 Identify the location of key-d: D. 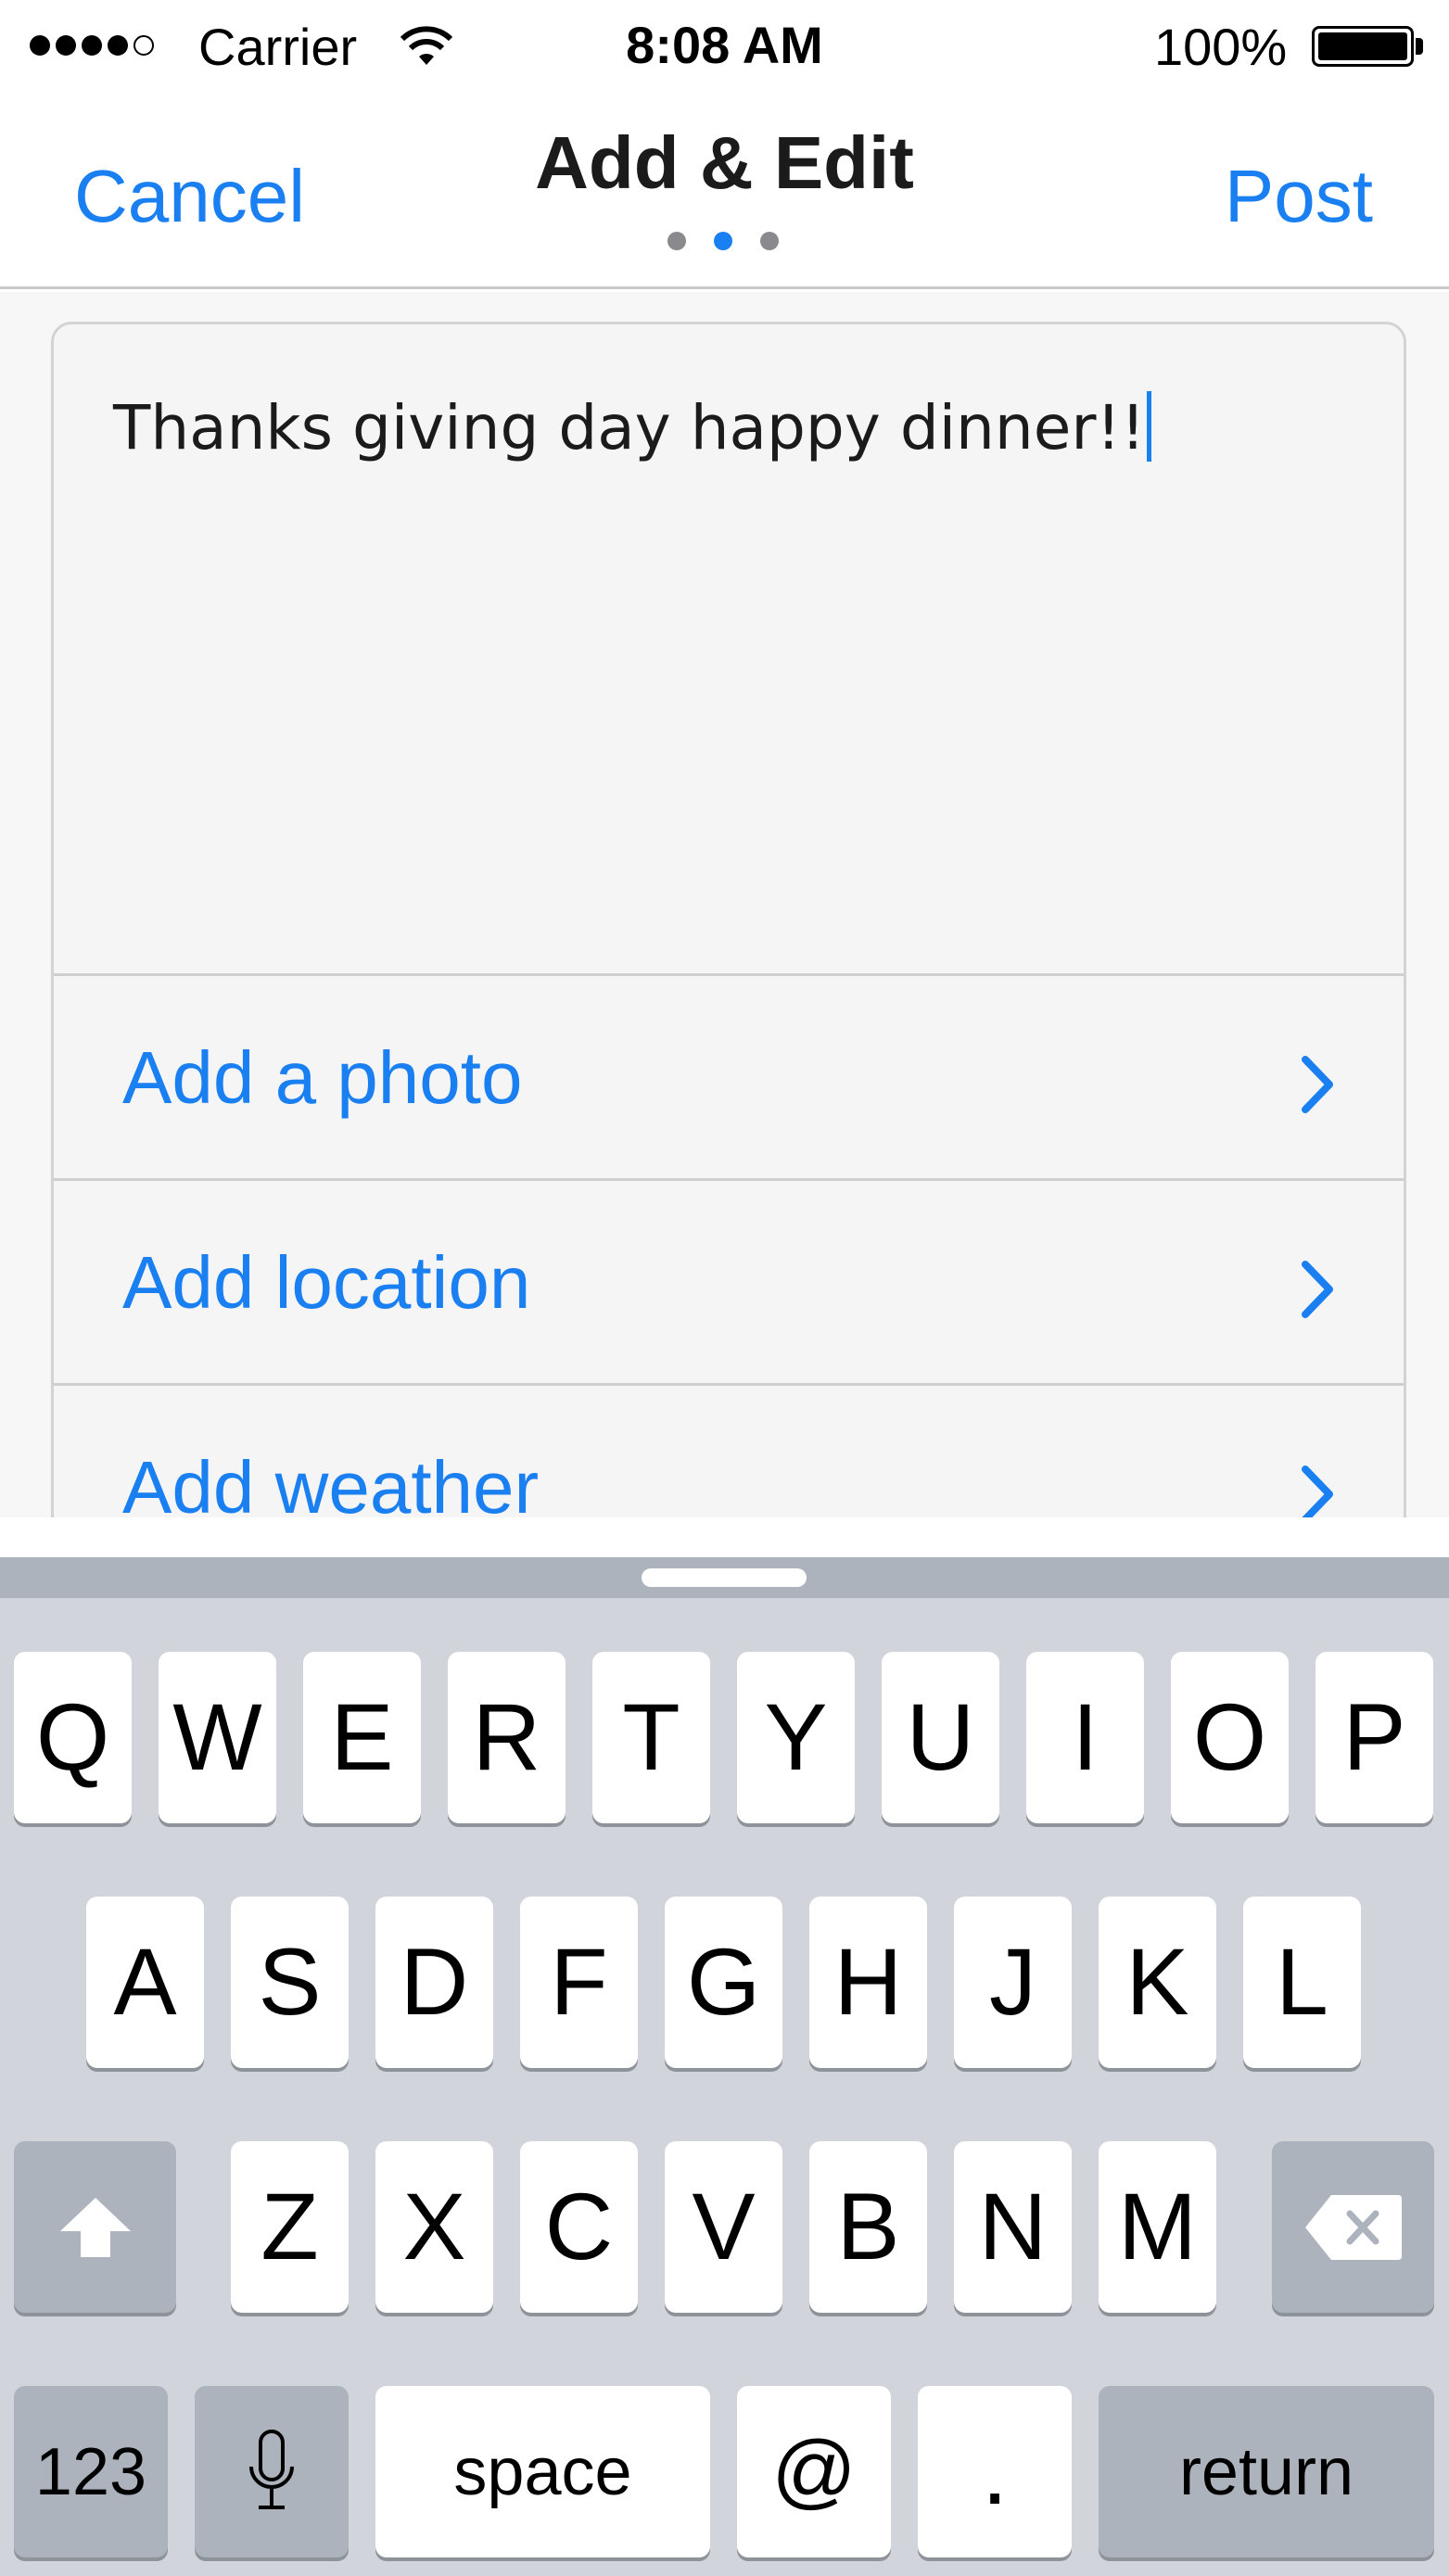
(434, 1983).